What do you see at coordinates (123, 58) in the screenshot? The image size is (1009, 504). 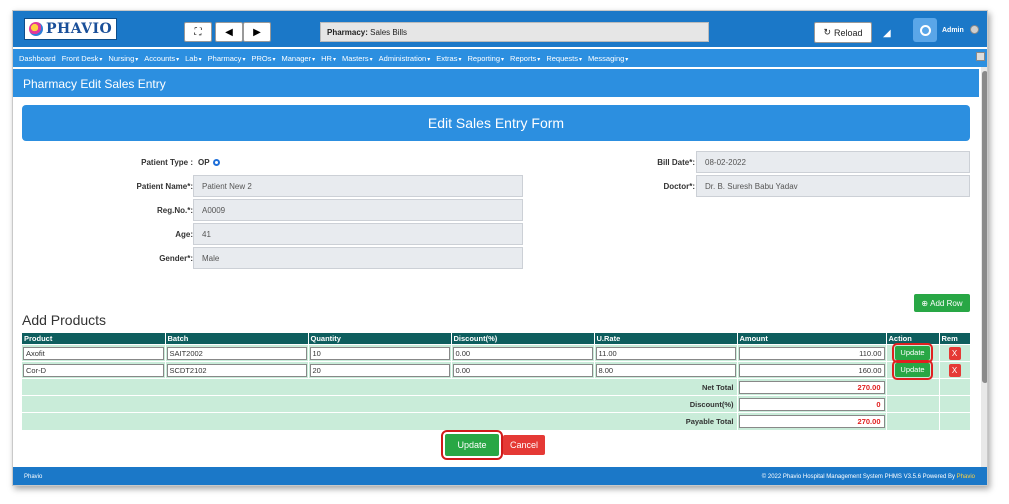 I see `nav-item-nursing: Nursing▾` at bounding box center [123, 58].